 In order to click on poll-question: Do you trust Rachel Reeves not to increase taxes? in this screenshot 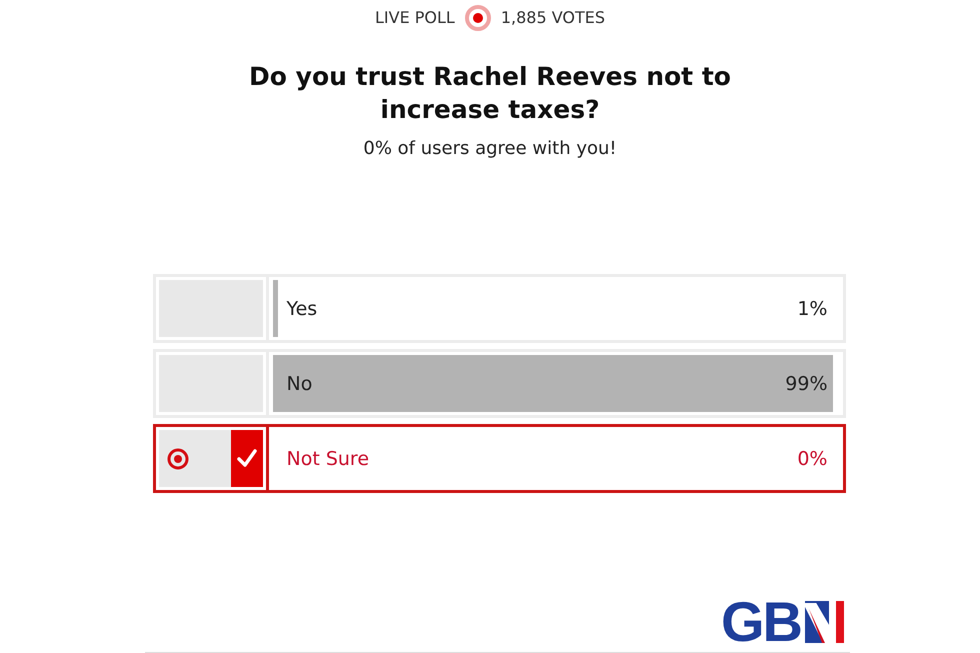, I will do `click(490, 93)`.